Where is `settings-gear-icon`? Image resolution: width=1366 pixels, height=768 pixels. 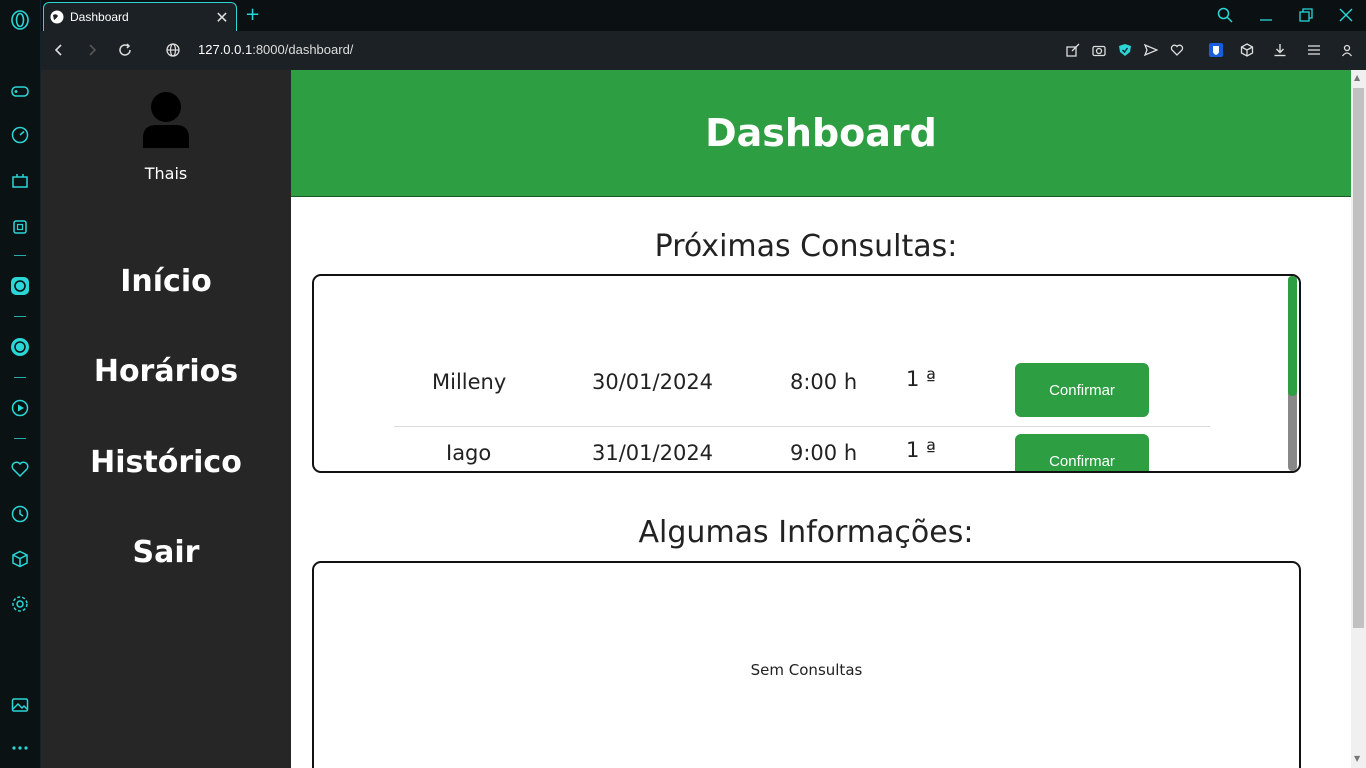
settings-gear-icon is located at coordinates (20, 604).